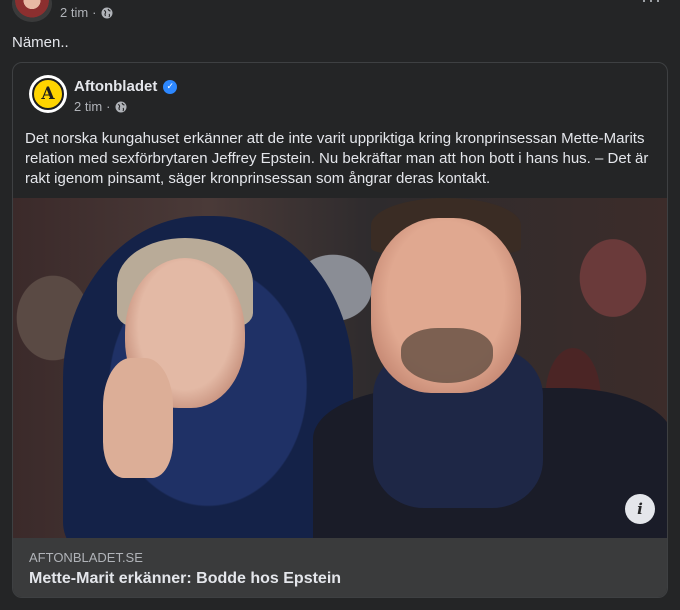 This screenshot has height=610, width=680. What do you see at coordinates (340, 14) in the screenshot?
I see `post-header: 2 tim · ···` at bounding box center [340, 14].